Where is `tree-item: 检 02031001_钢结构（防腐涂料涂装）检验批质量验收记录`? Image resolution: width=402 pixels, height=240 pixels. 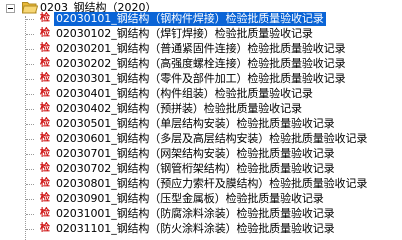 tree-item: 检 02031001_钢结构（防腐涂料涂装）检验批质量验收记录 is located at coordinates (201, 214).